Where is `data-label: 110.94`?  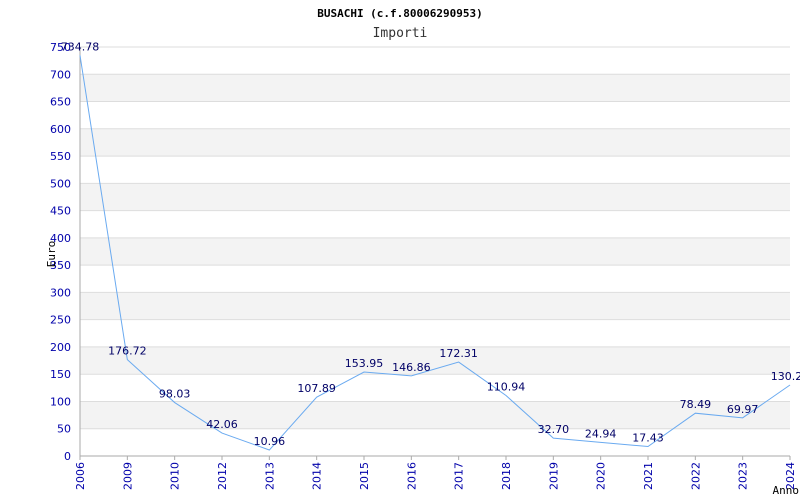 data-label: 110.94 is located at coordinates (506, 387).